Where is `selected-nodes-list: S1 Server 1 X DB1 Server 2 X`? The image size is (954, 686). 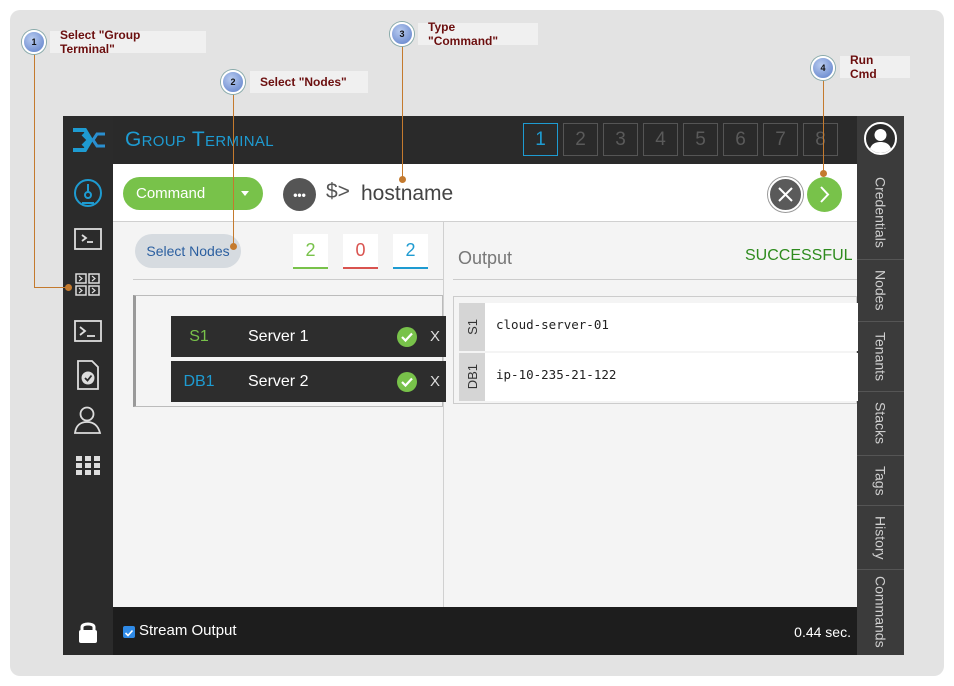 selected-nodes-list: S1 Server 1 X DB1 Server 2 X is located at coordinates (289, 351).